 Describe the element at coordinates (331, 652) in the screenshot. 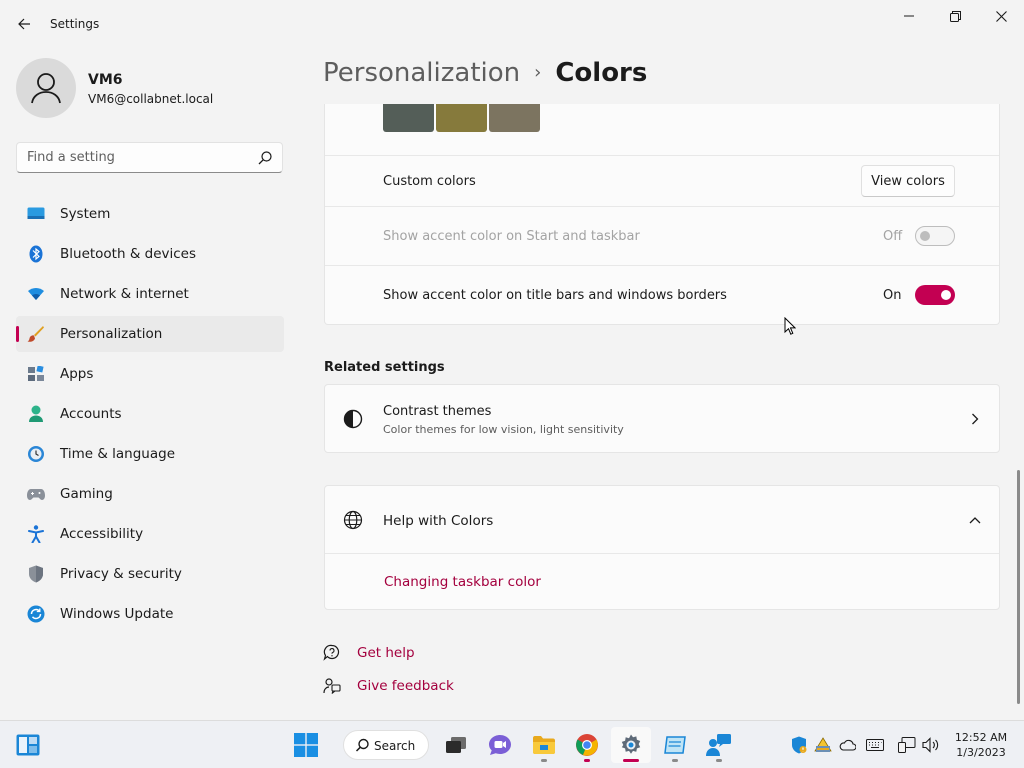

I see `get-help-icon` at that location.